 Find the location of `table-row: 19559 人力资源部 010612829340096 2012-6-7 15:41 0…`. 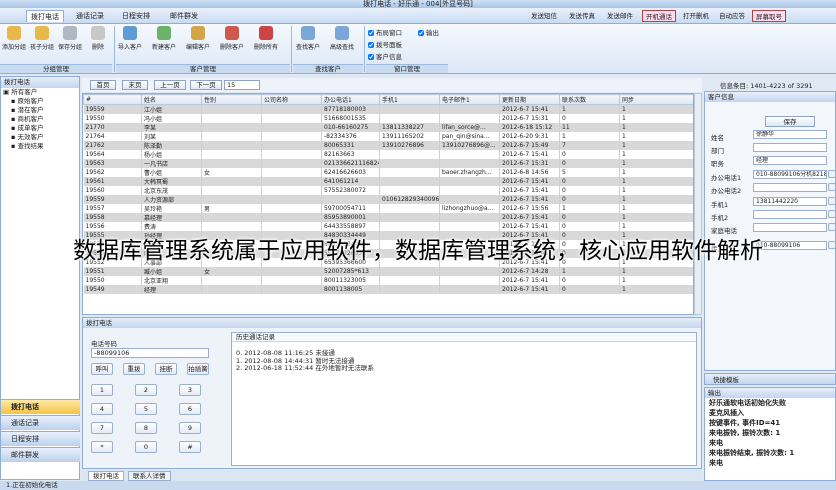

table-row: 19559 人力资源部 010612829340096 2012-6-7 15:41 0… is located at coordinates (388, 199).